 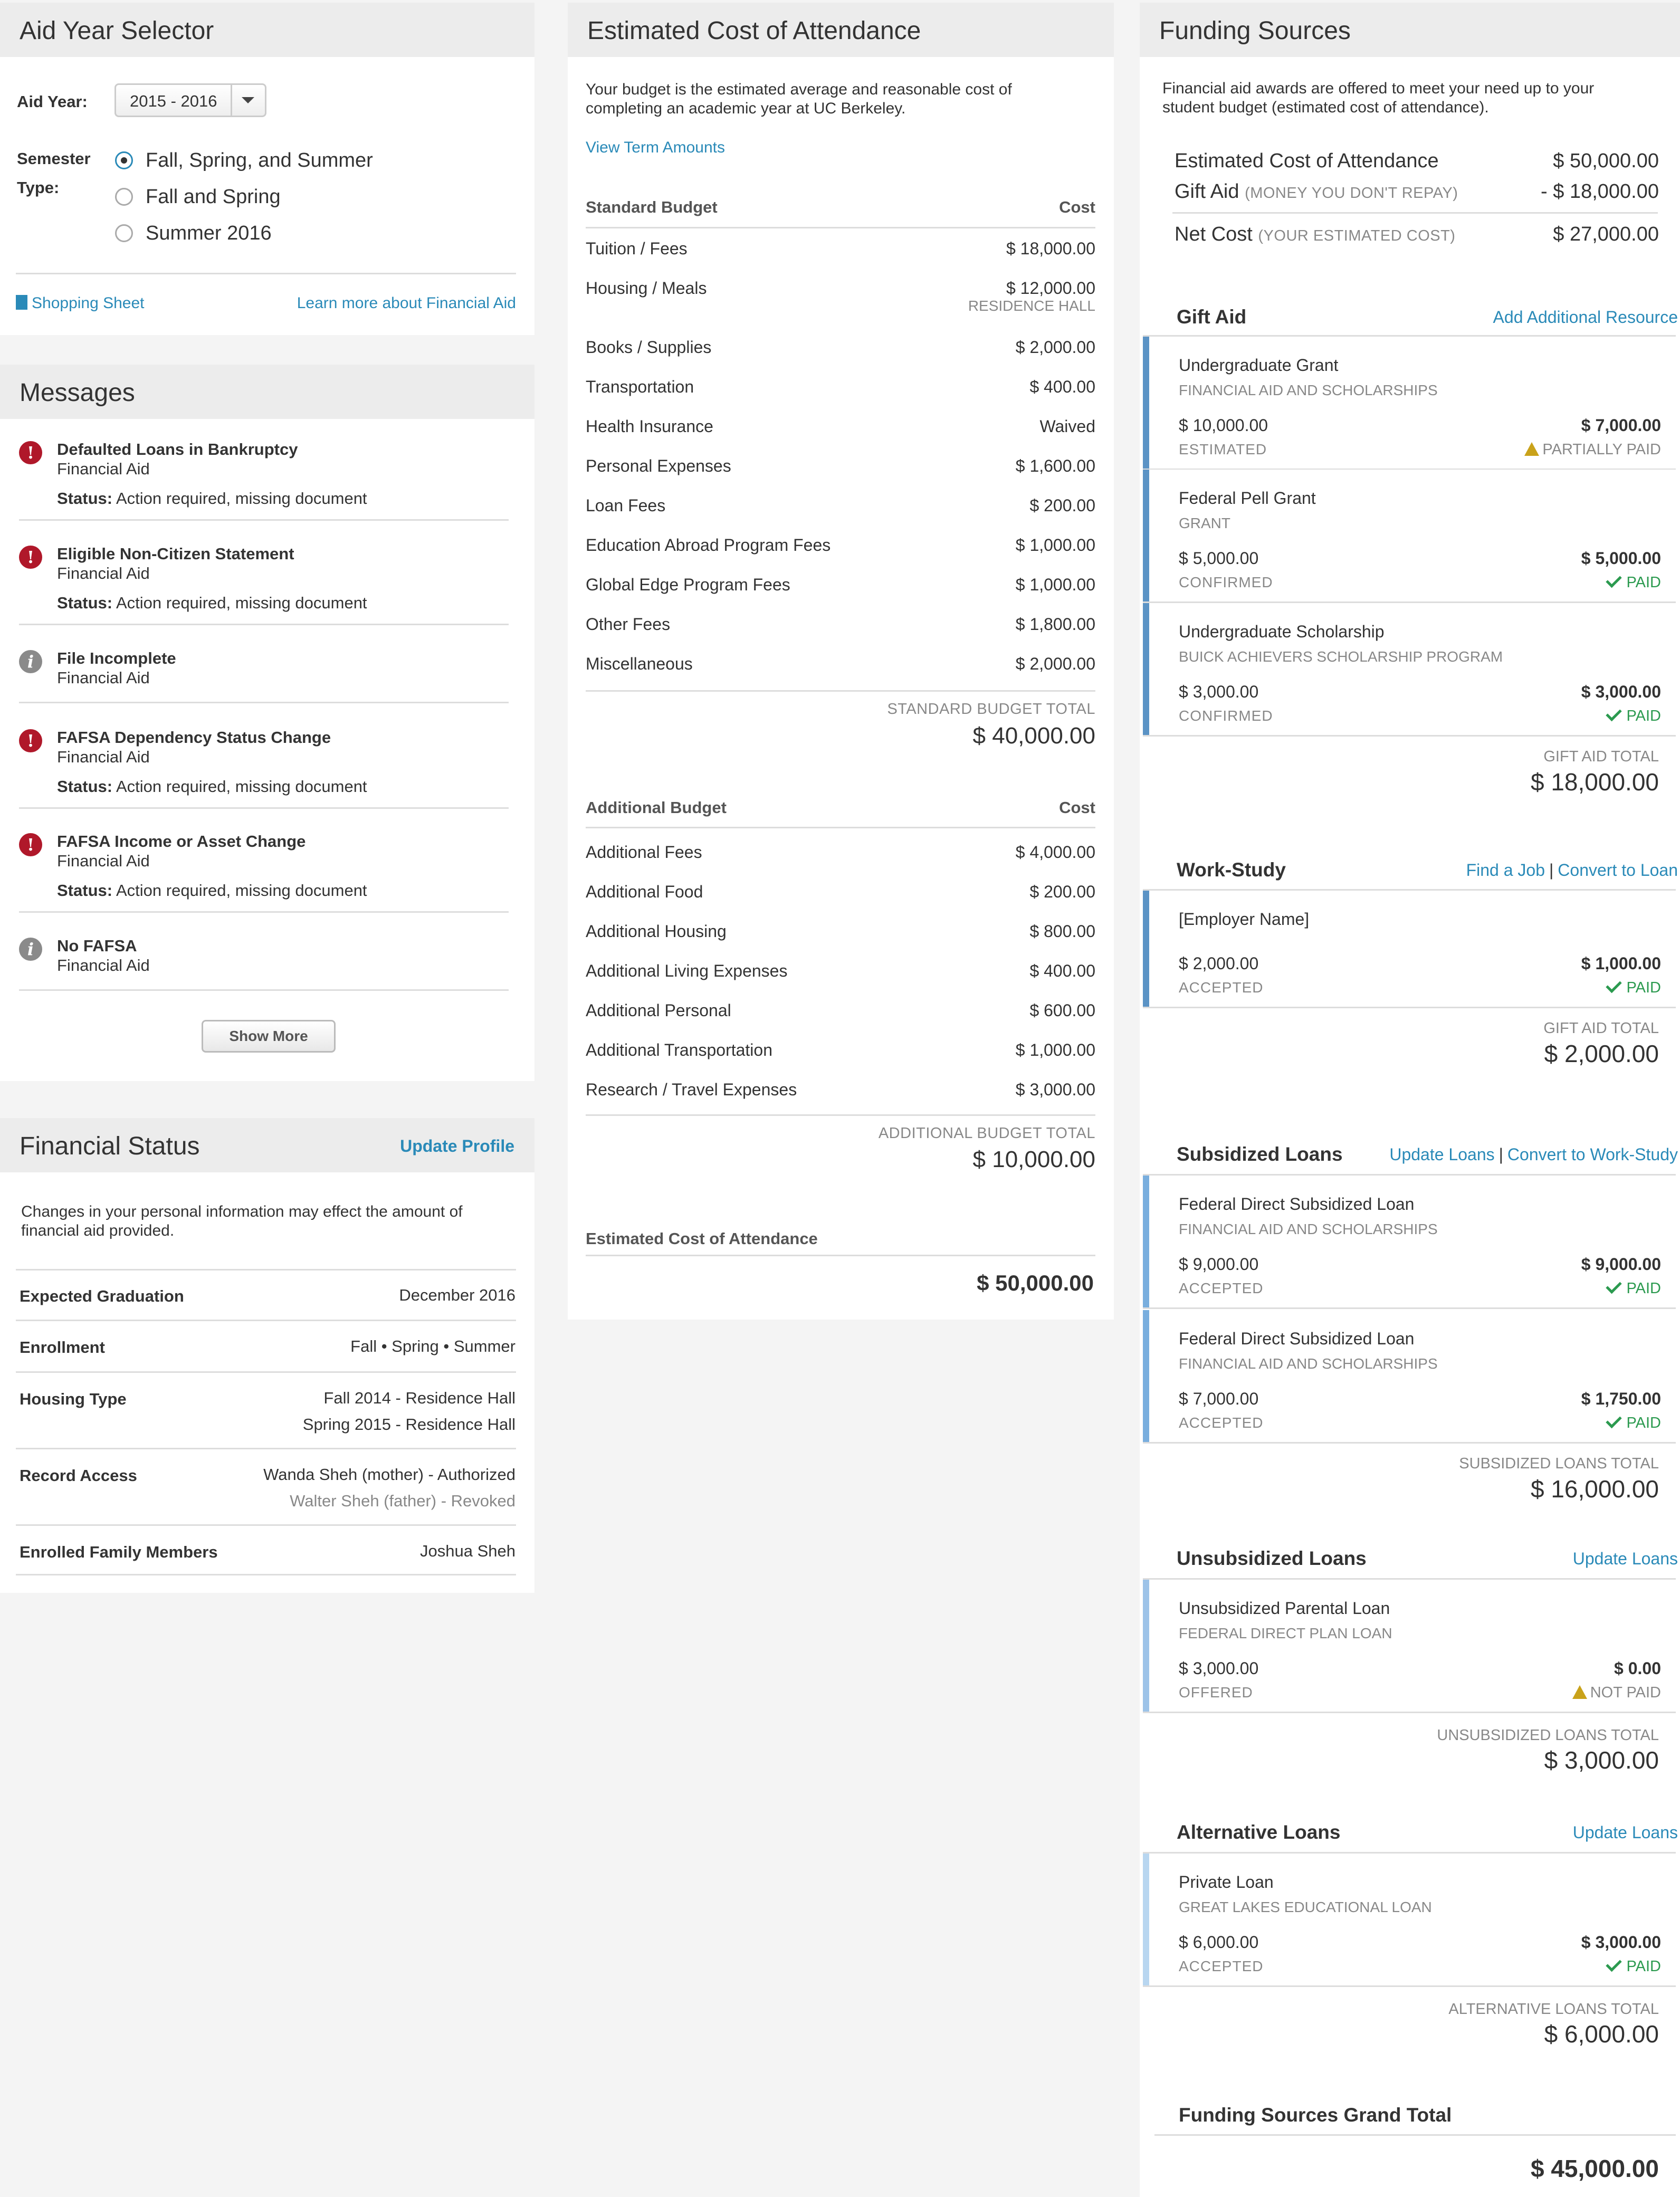 What do you see at coordinates (1247, 498) in the screenshot?
I see `award-name: Federal Pell Grant` at bounding box center [1247, 498].